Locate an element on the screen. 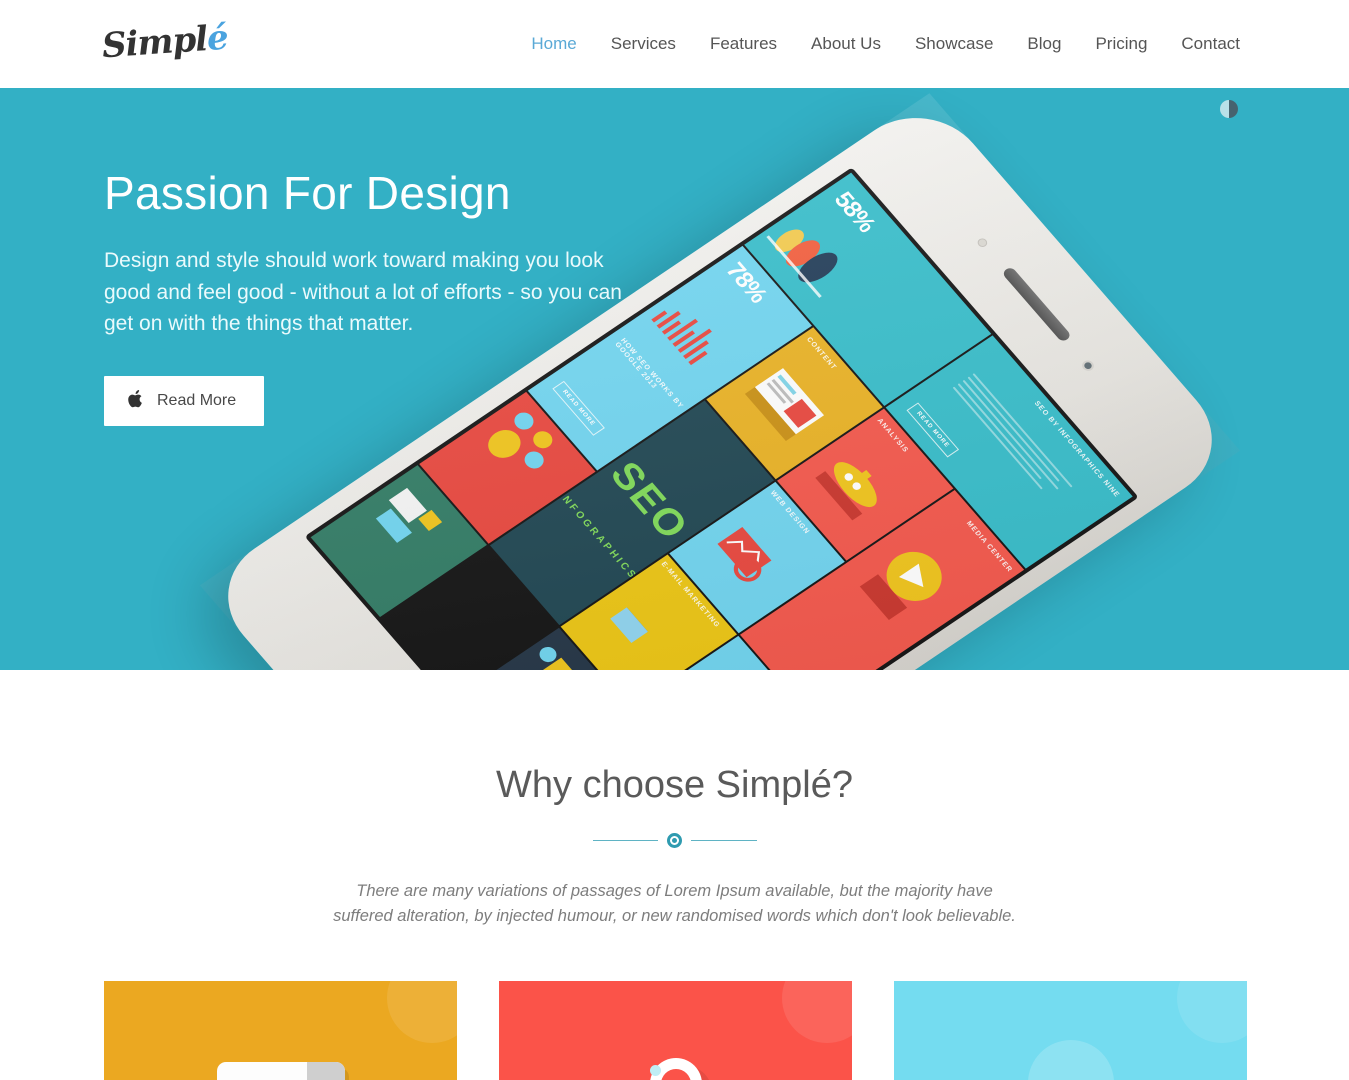  card-orange is located at coordinates (280, 1030).